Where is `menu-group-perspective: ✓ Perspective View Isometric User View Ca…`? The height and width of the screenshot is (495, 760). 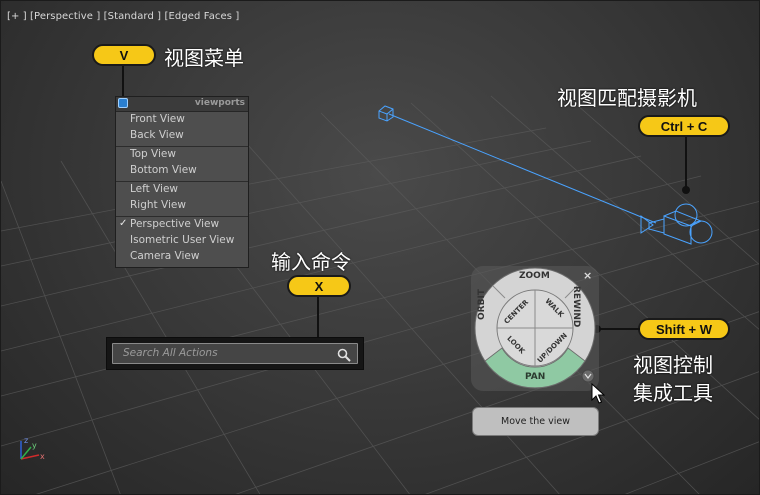
menu-group-perspective: ✓ Perspective View Isometric User View Ca… is located at coordinates (182, 242).